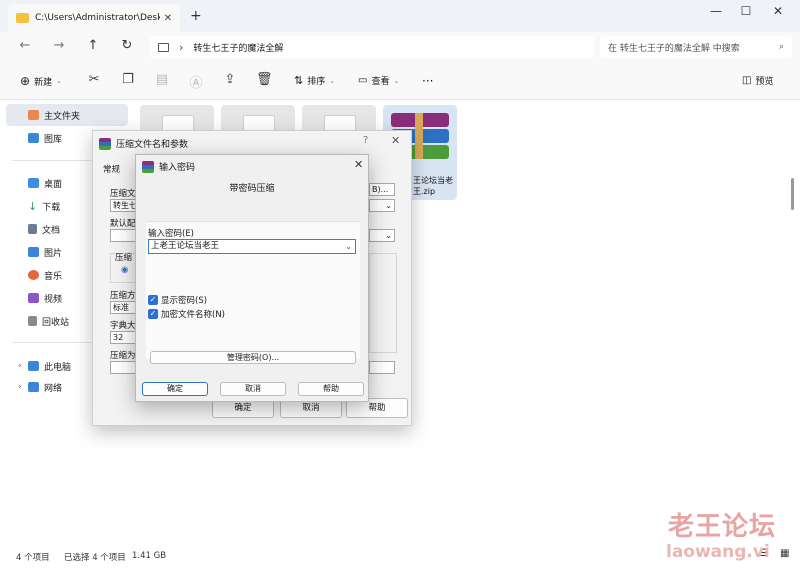 This screenshot has height=569, width=800. Describe the element at coordinates (51, 230) in the screenshot. I see `sidebar-item-label: 文档` at that location.